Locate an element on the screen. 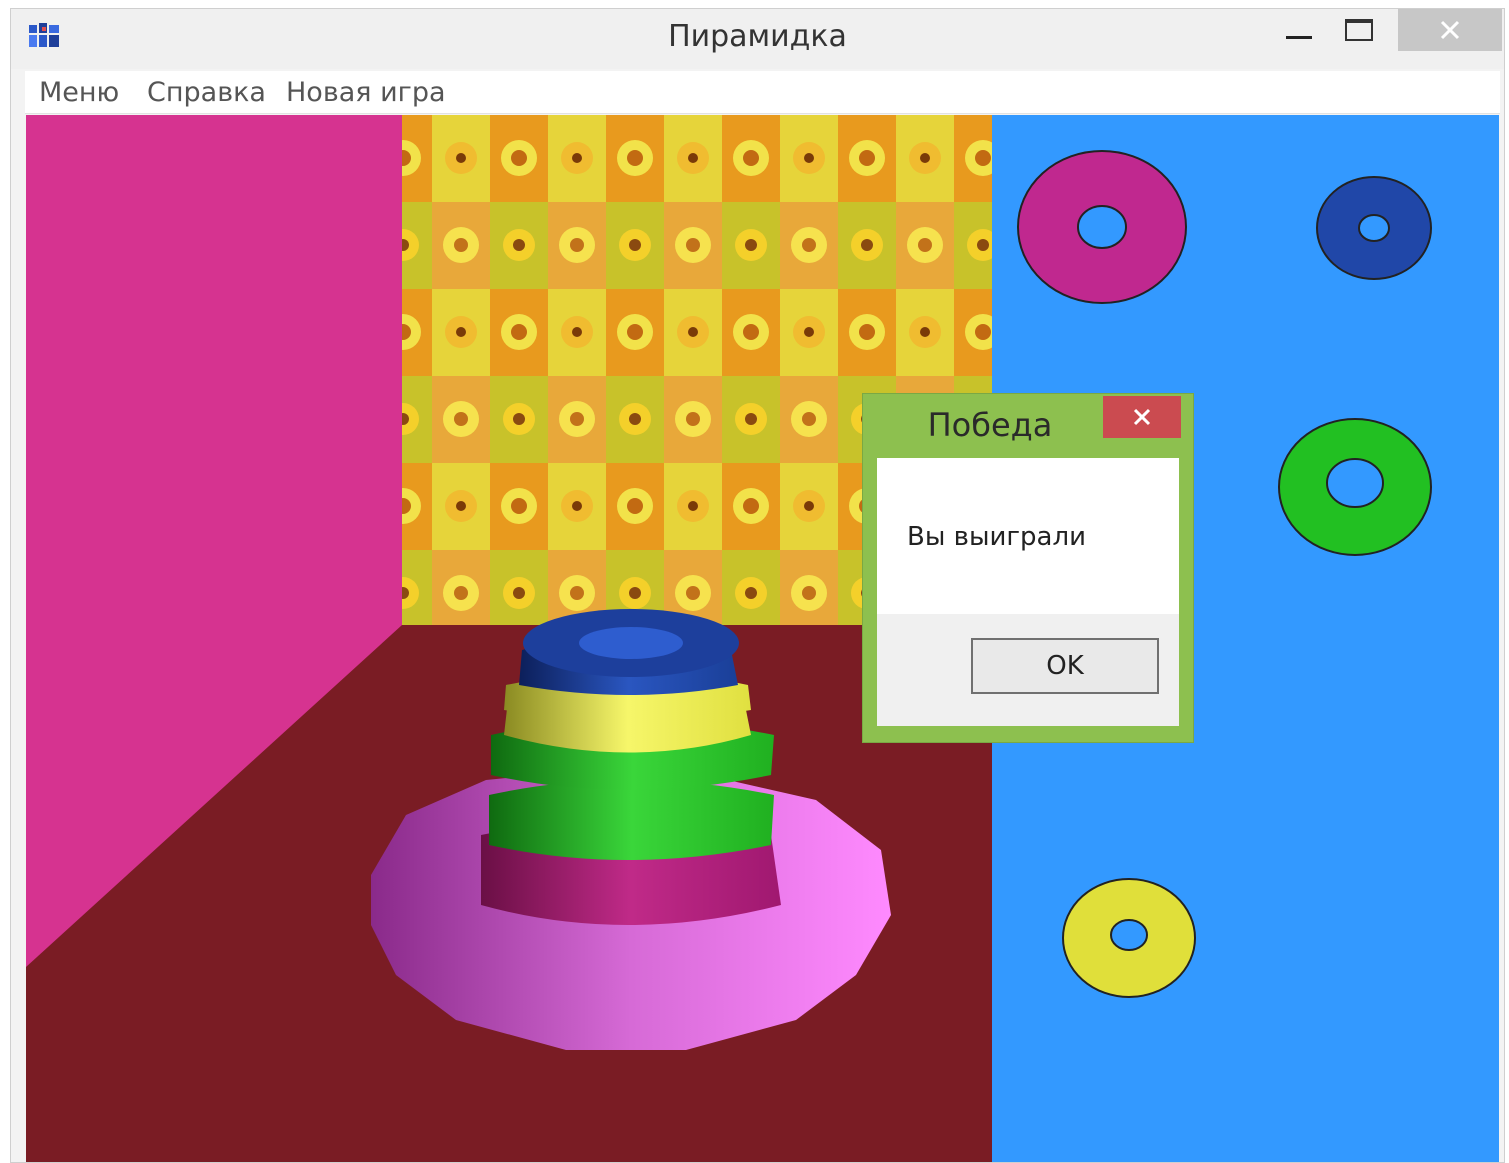 The width and height of the screenshot is (1509, 1163). loose-ring-magenta is located at coordinates (1102, 227).